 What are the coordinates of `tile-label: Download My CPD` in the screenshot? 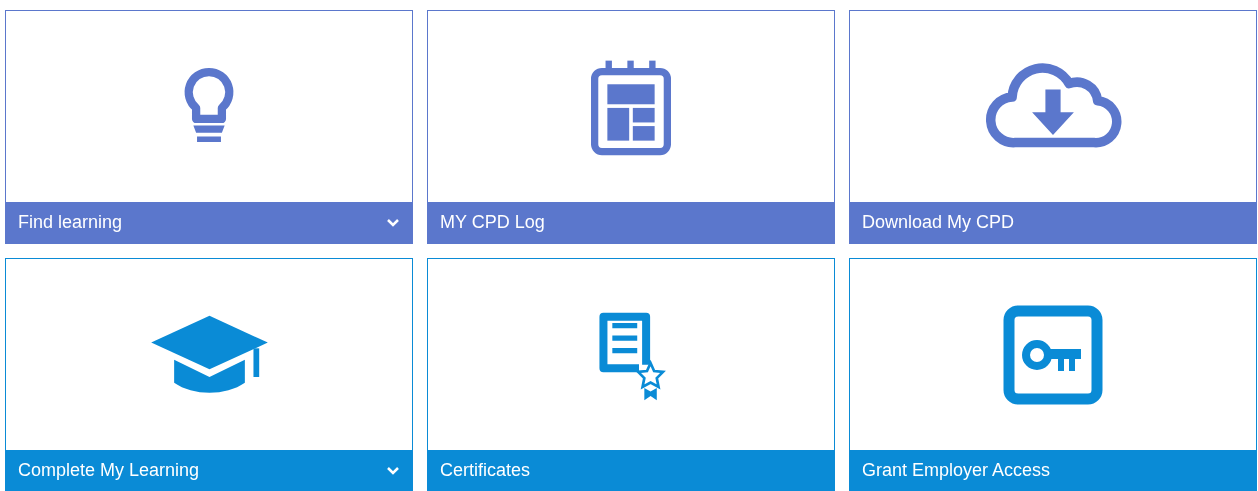 It's located at (938, 222).